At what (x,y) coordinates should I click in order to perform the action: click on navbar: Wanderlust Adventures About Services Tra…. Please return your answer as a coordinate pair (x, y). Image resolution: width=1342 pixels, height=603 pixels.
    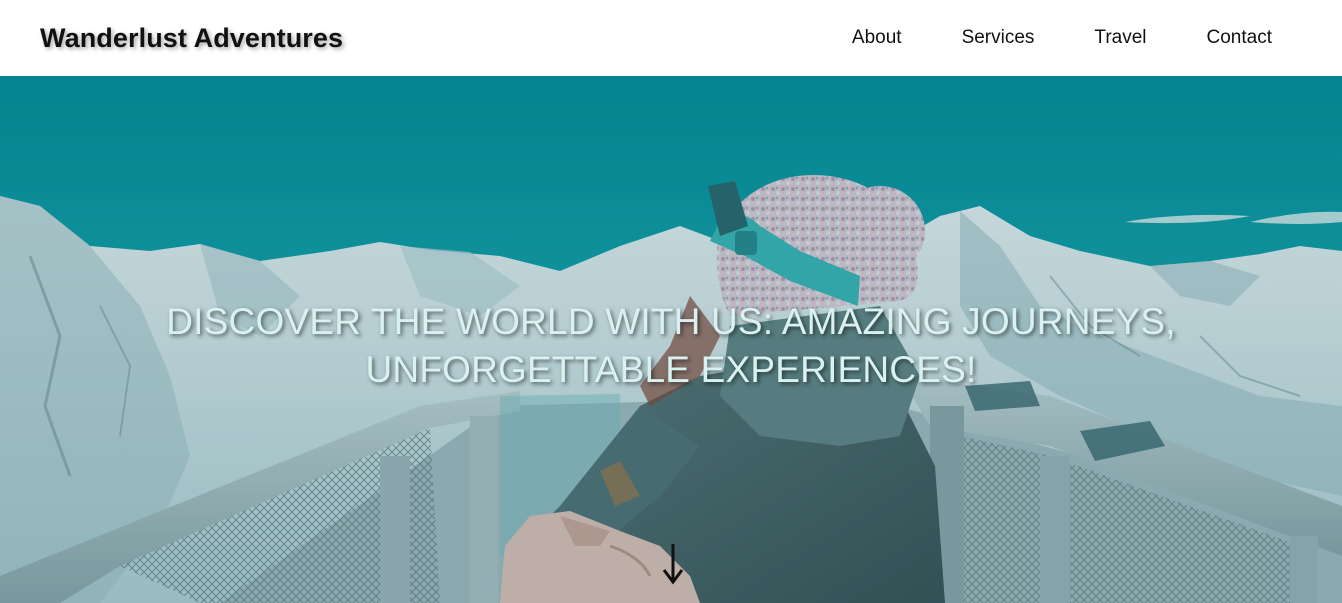
    Looking at the image, I should click on (671, 38).